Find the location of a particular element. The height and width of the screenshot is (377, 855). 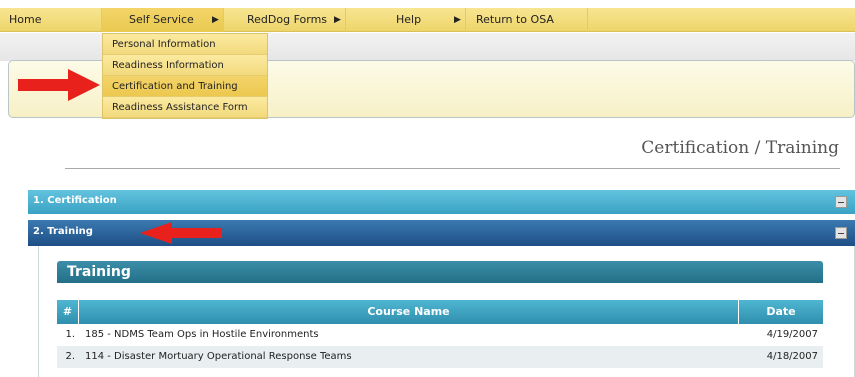

menu-home: Home is located at coordinates (51, 20).